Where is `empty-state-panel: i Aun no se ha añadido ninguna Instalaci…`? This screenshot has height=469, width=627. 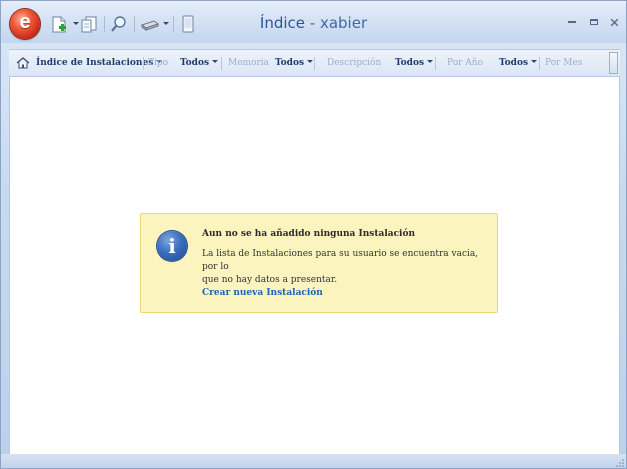
empty-state-panel: i Aun no se ha añadido ninguna Instalaci… is located at coordinates (319, 263).